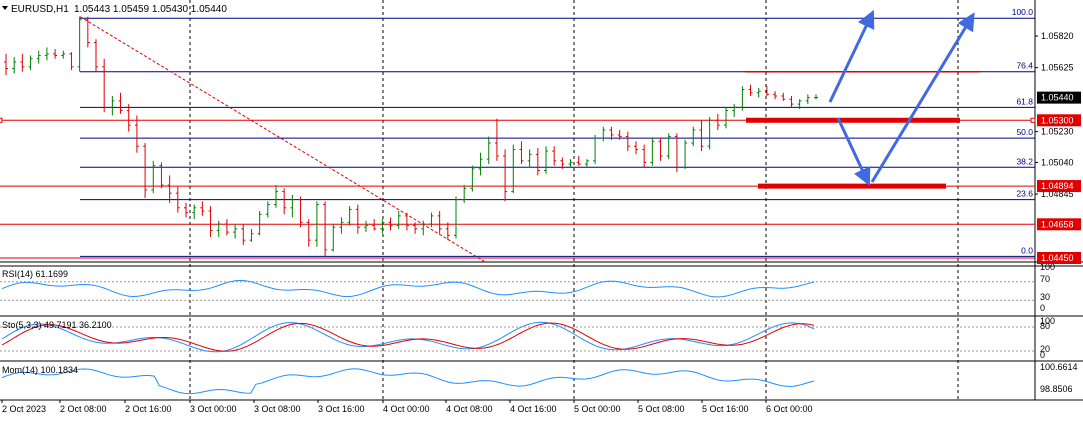  Describe the element at coordinates (1024, 66) in the screenshot. I see `fib-level-label: 76.4` at that location.